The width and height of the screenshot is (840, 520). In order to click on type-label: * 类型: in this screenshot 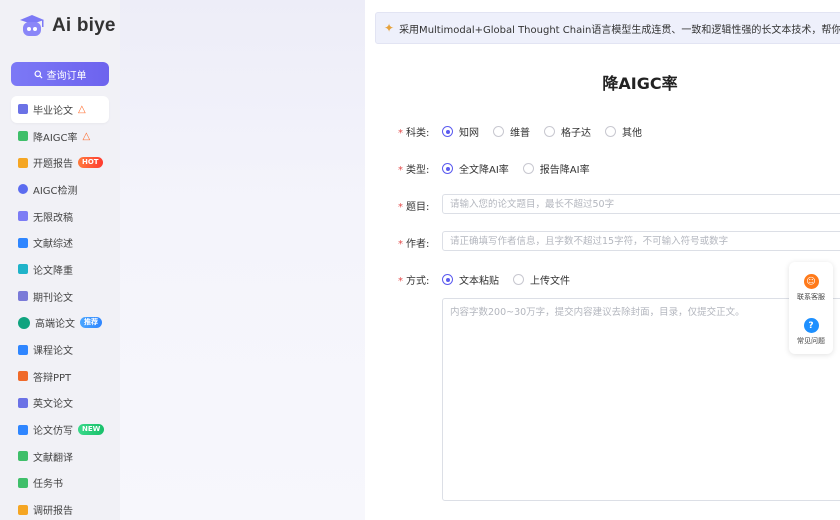, I will do `click(414, 170)`.